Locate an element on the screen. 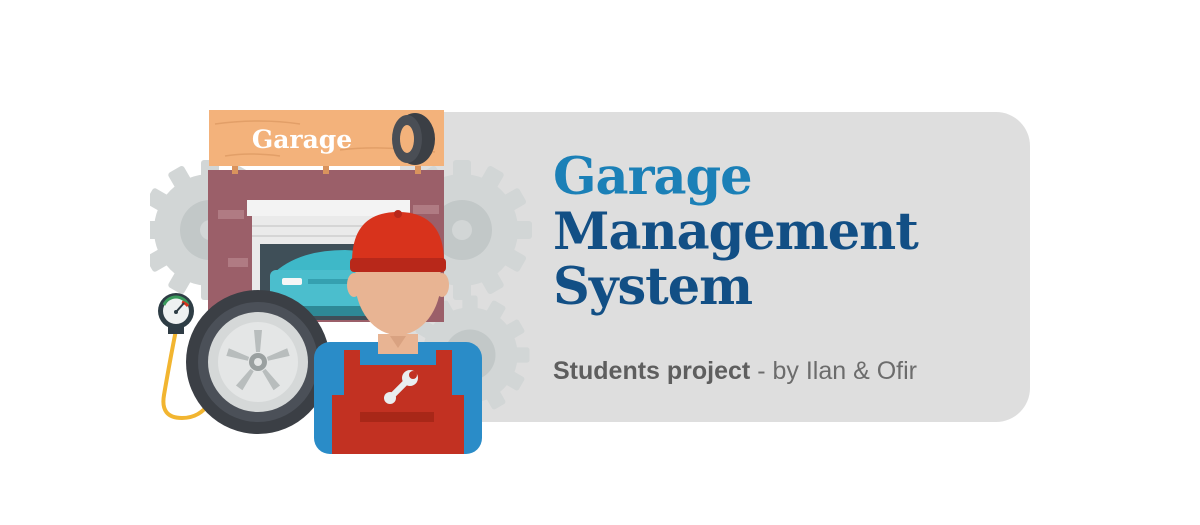 The image size is (1200, 525). title-line-garage: Garage is located at coordinates (653, 177).